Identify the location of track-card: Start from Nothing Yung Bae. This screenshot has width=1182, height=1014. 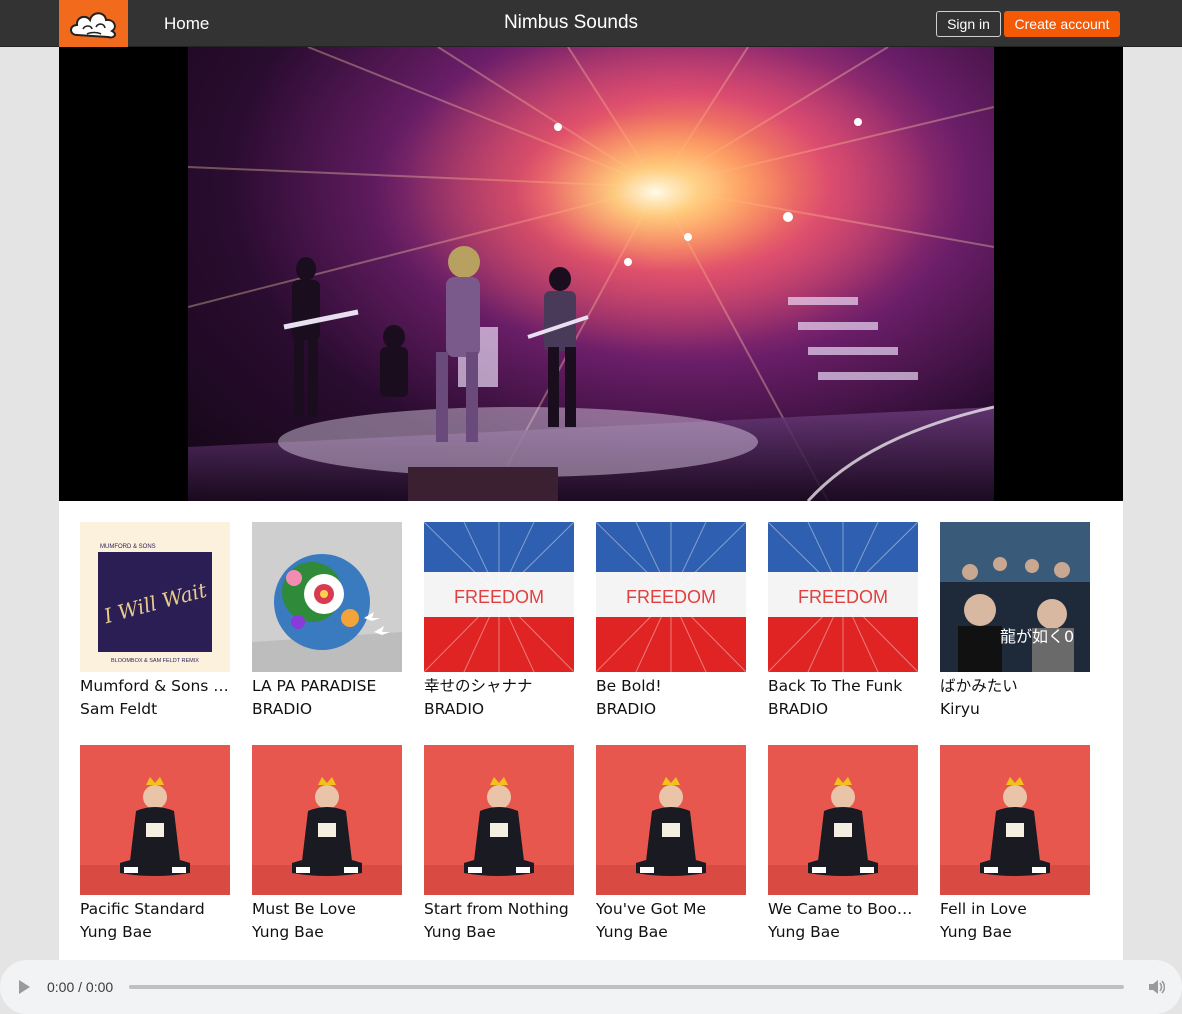
(499, 844).